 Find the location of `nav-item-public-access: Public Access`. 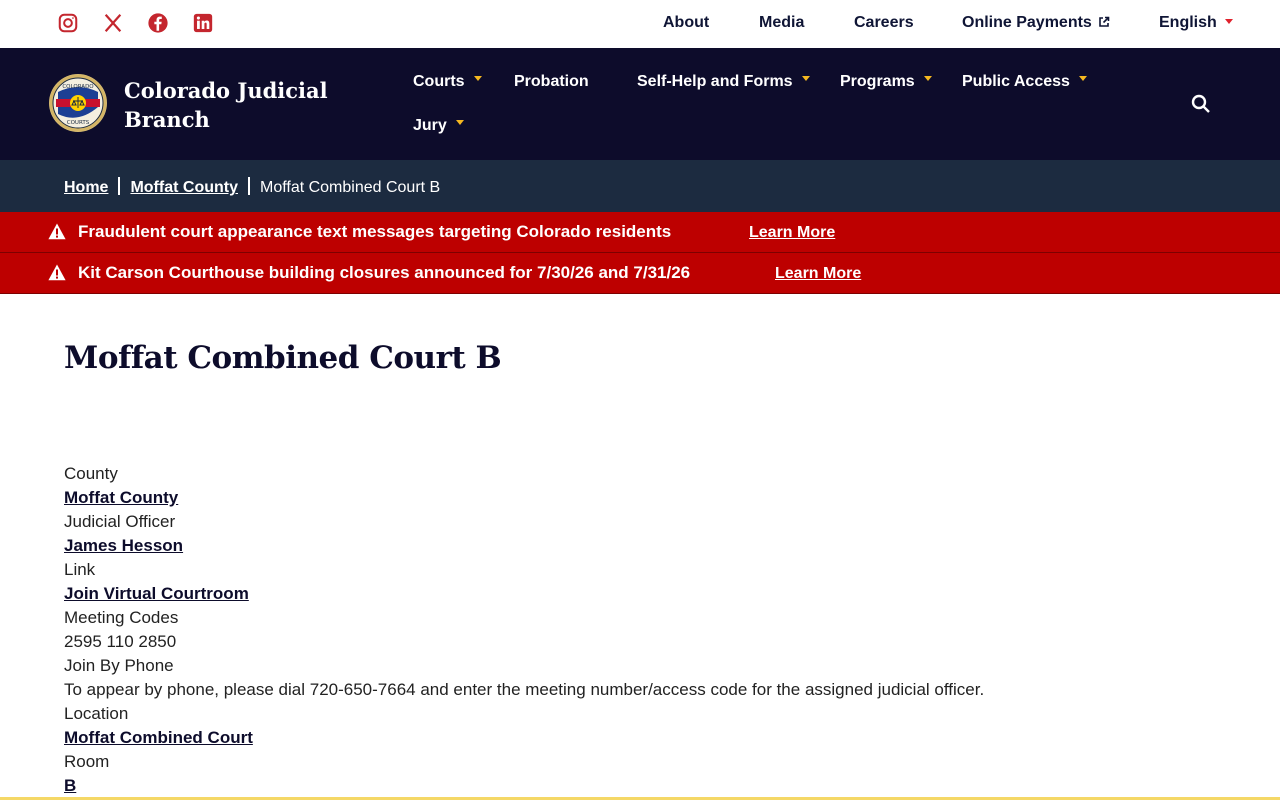

nav-item-public-access: Public Access is located at coordinates (1024, 82).